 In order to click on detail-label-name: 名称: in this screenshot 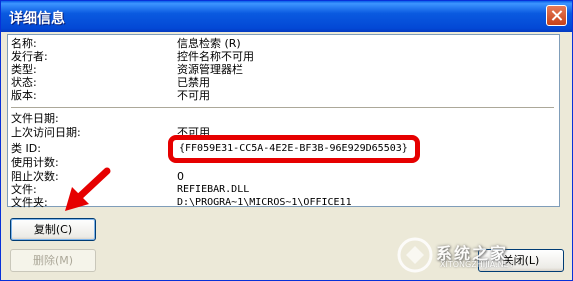, I will do `click(24, 43)`.